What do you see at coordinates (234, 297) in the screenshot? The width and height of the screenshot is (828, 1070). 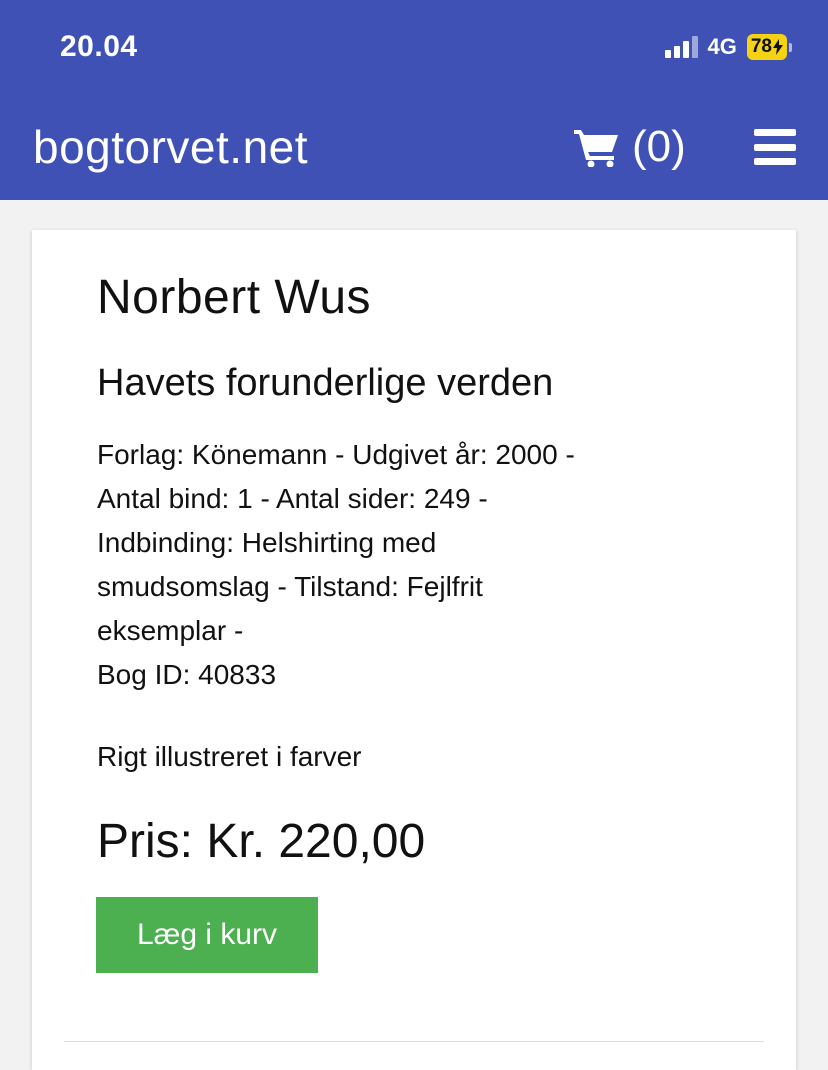 I see `book-author: Norbert Wus` at bounding box center [234, 297].